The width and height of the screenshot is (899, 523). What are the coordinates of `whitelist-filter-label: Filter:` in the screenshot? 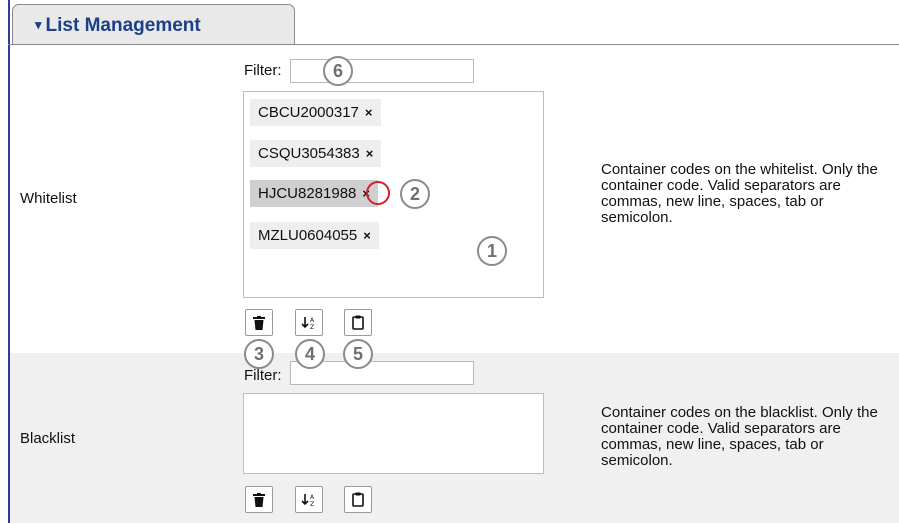 It's located at (263, 70).